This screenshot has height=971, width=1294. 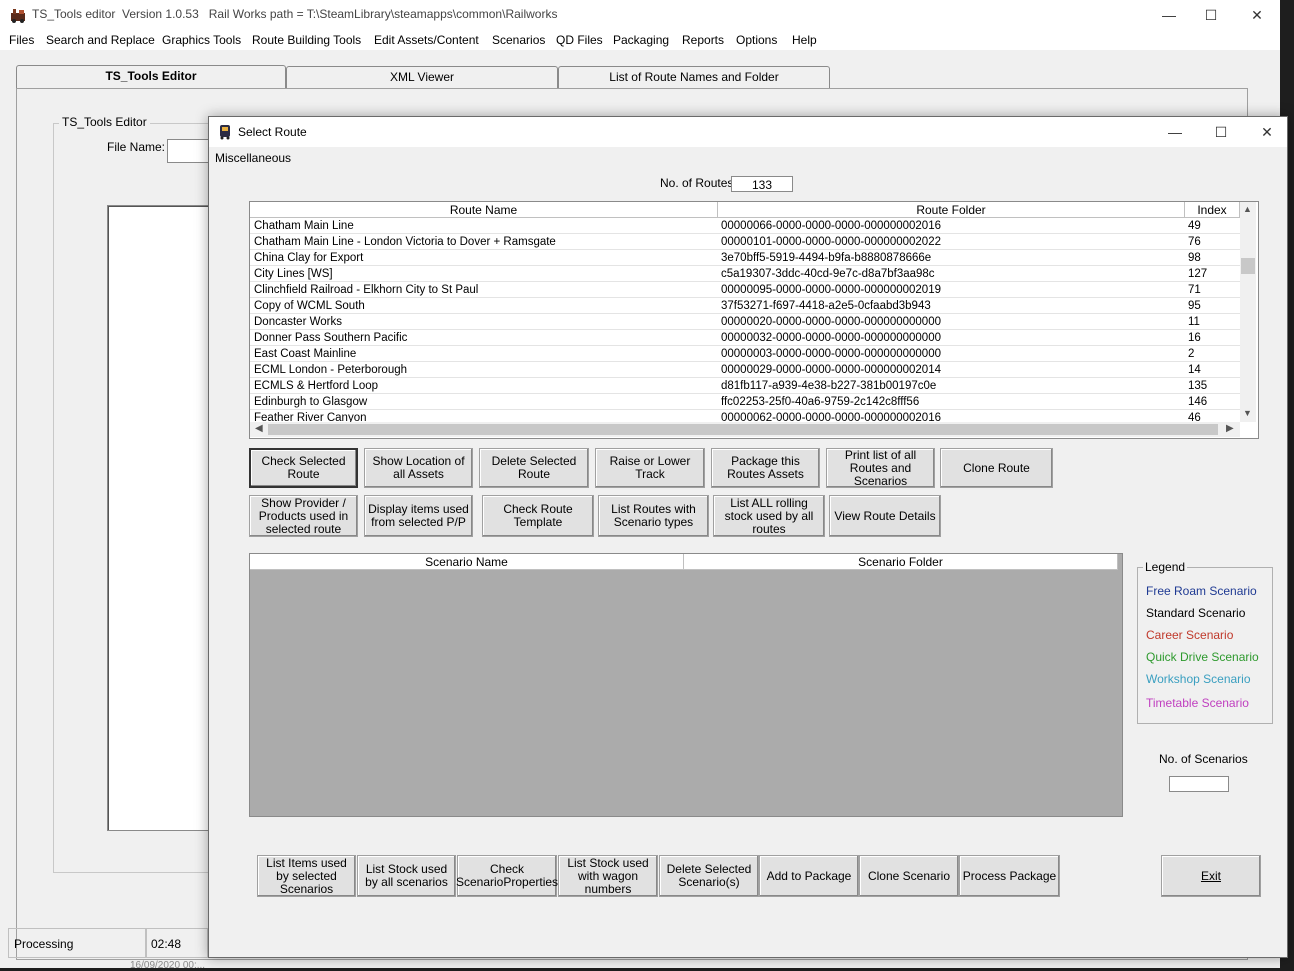 I want to click on scroll-down-icon: ▼, so click(x=1247, y=413).